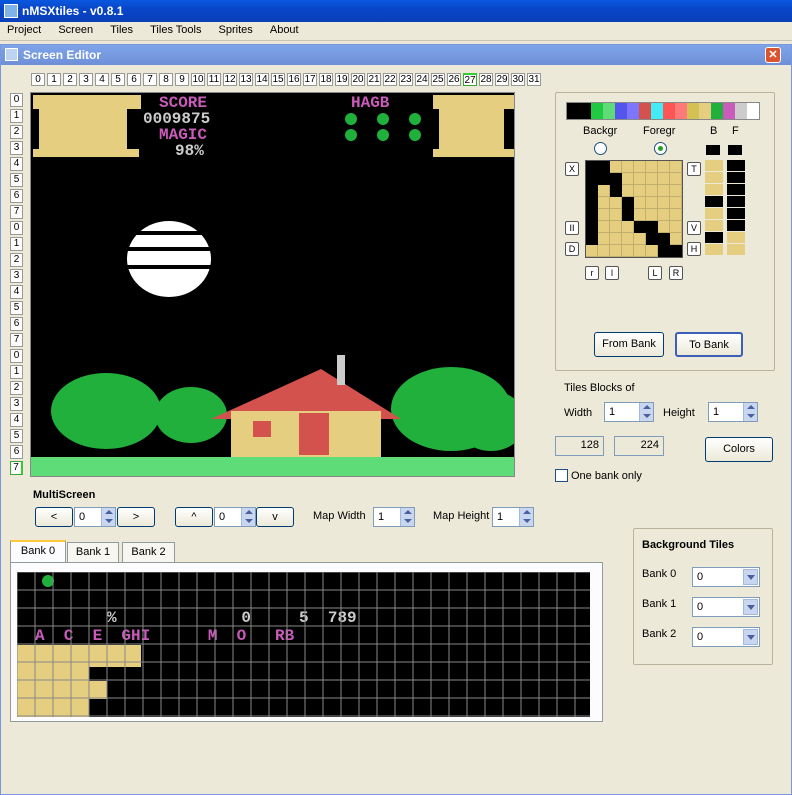 This screenshot has height=795, width=792. Describe the element at coordinates (148, 552) in the screenshot. I see `tab-bank-2: Bank 2` at that location.